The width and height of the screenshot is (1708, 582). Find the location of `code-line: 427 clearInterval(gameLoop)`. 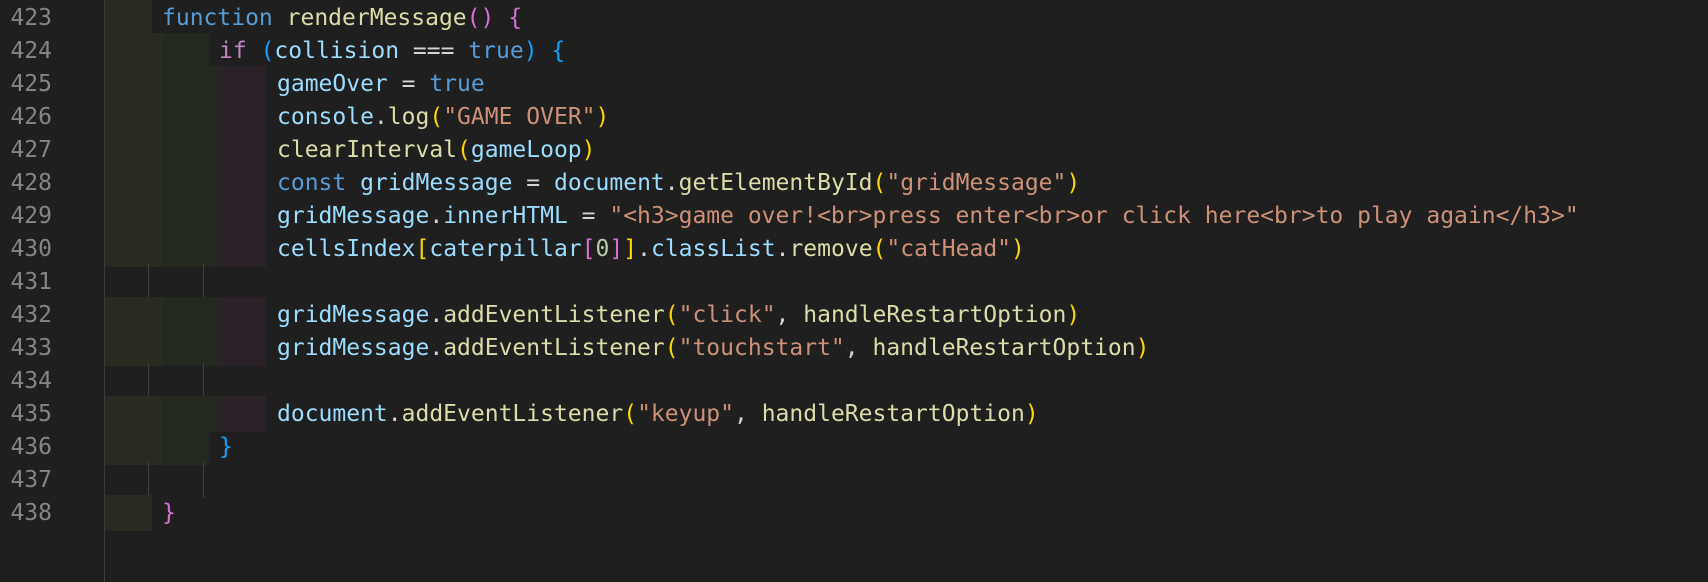

code-line: 427 clearInterval(gameLoop) is located at coordinates (854, 150).